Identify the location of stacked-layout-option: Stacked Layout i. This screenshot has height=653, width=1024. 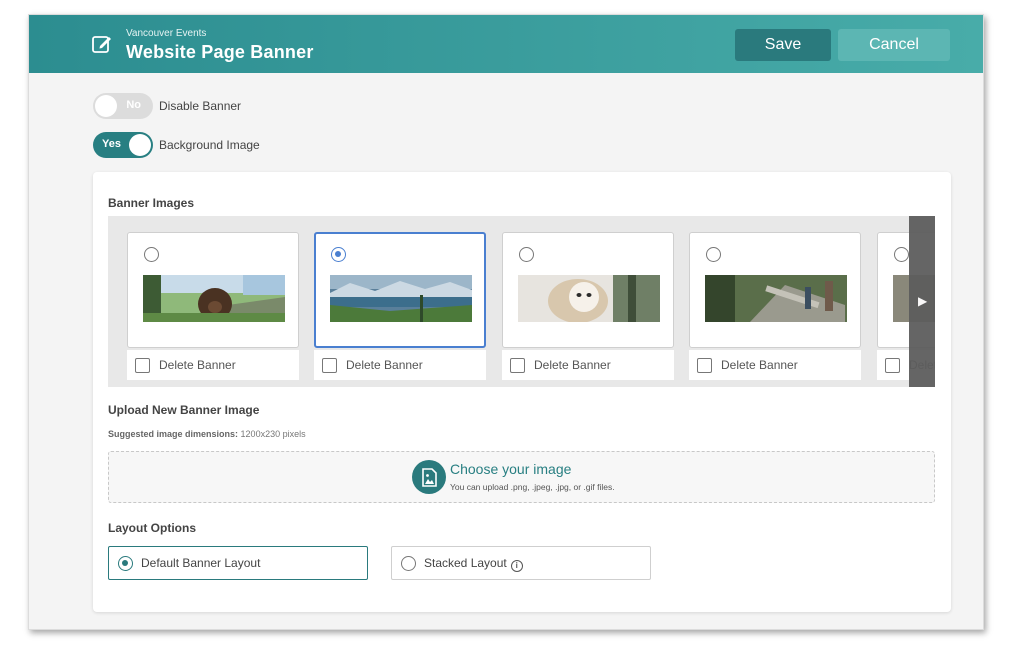
(521, 563).